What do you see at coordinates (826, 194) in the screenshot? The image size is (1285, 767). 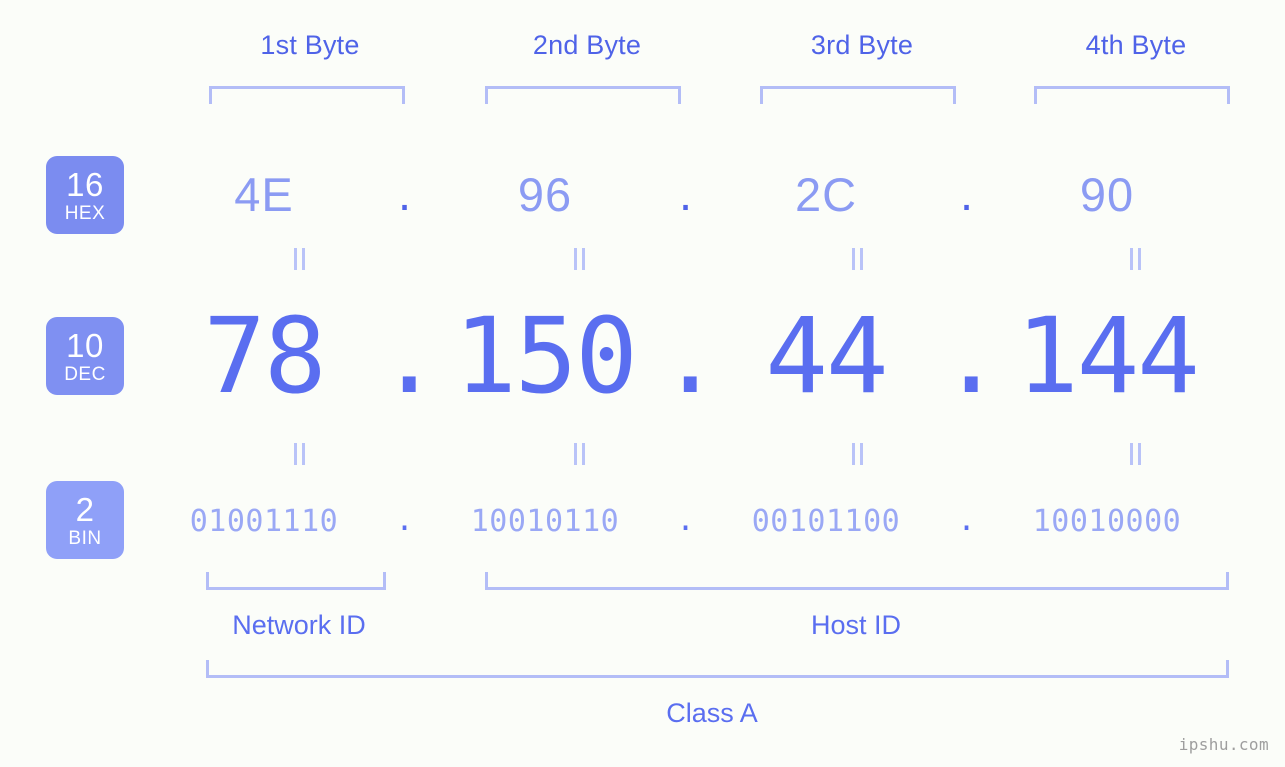 I see `hex-octet-3: 2C` at bounding box center [826, 194].